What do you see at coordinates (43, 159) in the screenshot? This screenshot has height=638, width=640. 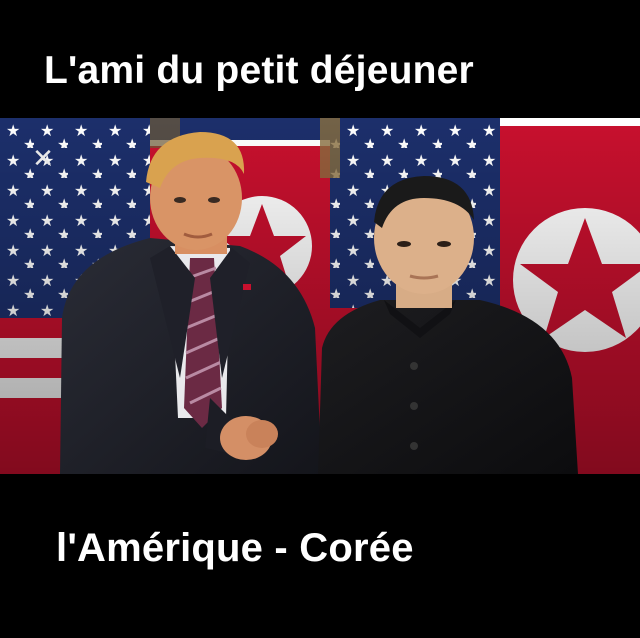 I see `close-icon: ✕` at bounding box center [43, 159].